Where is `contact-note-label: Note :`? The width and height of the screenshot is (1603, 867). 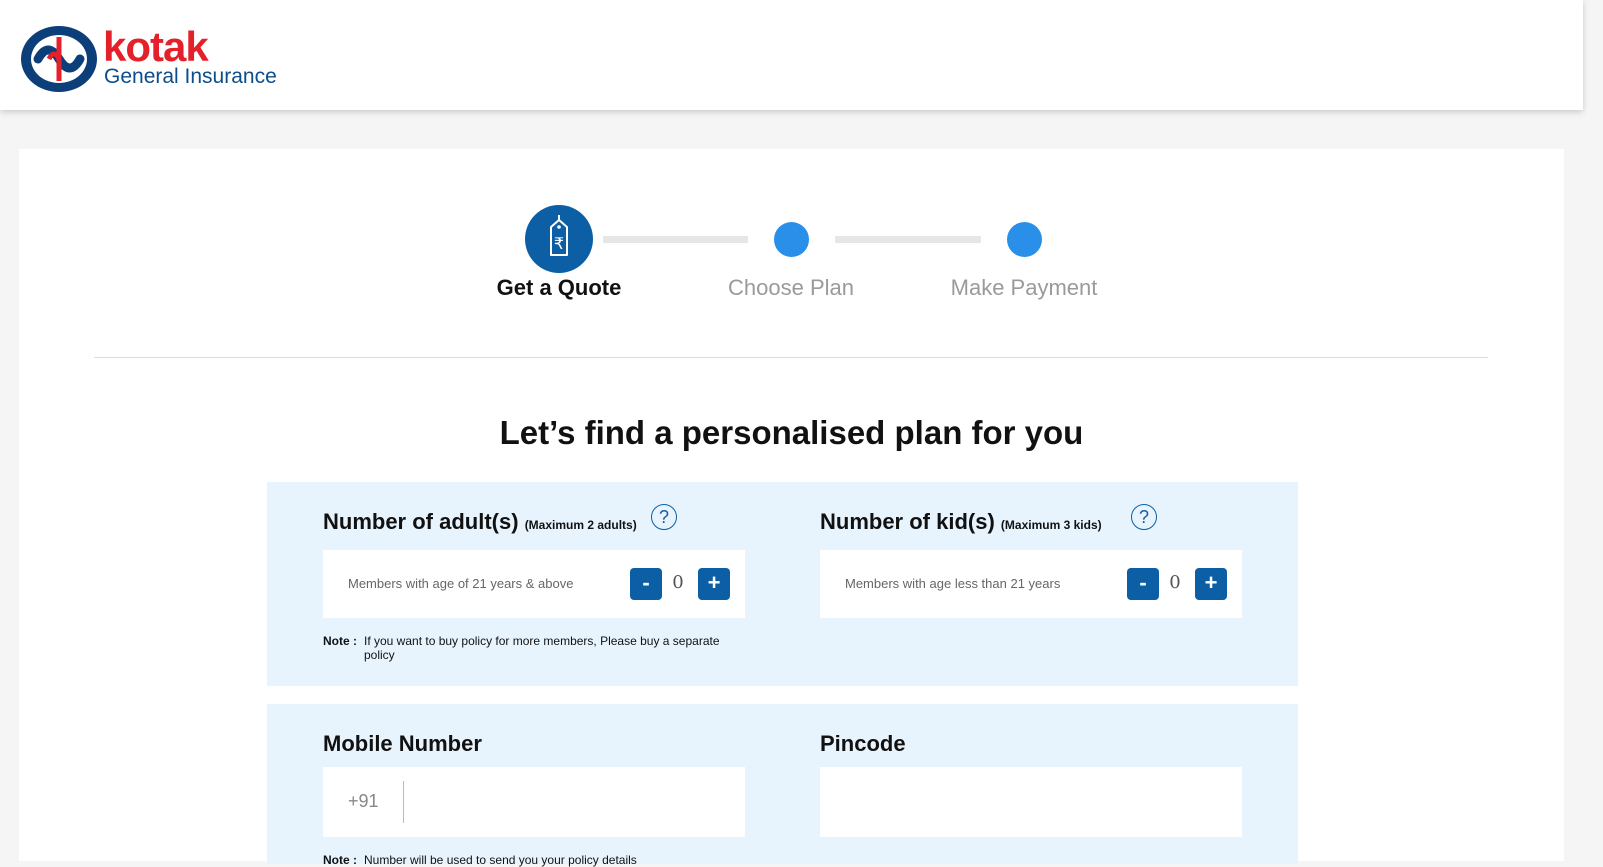
contact-note-label: Note : is located at coordinates (340, 860).